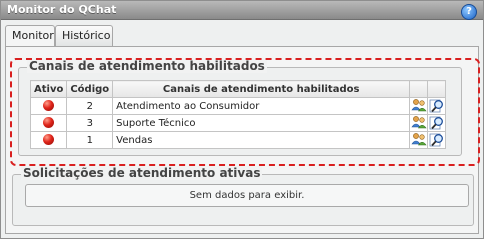 This screenshot has height=240, width=484. Describe the element at coordinates (261, 140) in the screenshot. I see `row-channel-name: Vendas` at that location.